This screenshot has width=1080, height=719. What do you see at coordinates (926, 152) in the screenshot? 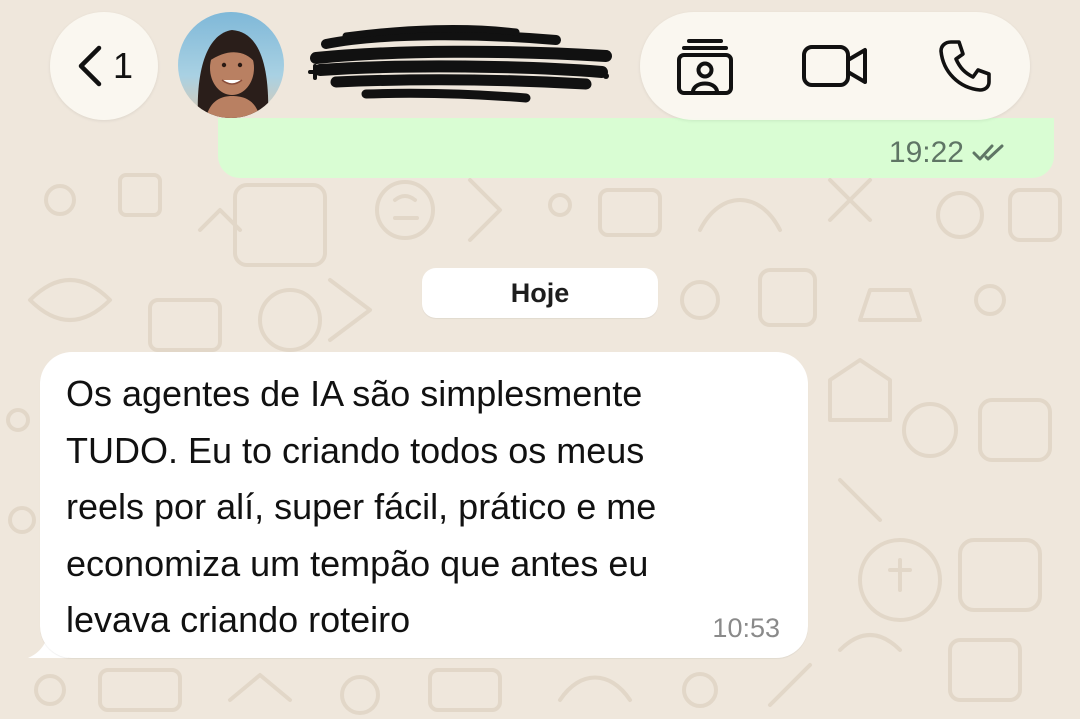
I see `previous-message-time: 19:22` at bounding box center [926, 152].